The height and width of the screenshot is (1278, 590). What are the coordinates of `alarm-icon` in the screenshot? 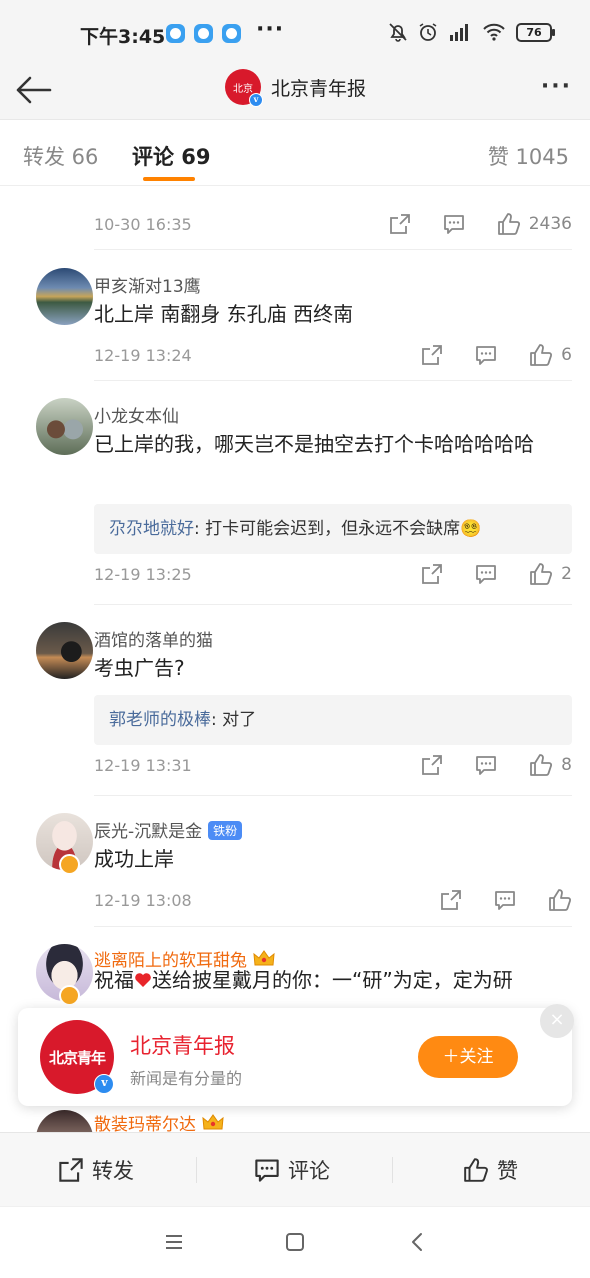 It's located at (428, 32).